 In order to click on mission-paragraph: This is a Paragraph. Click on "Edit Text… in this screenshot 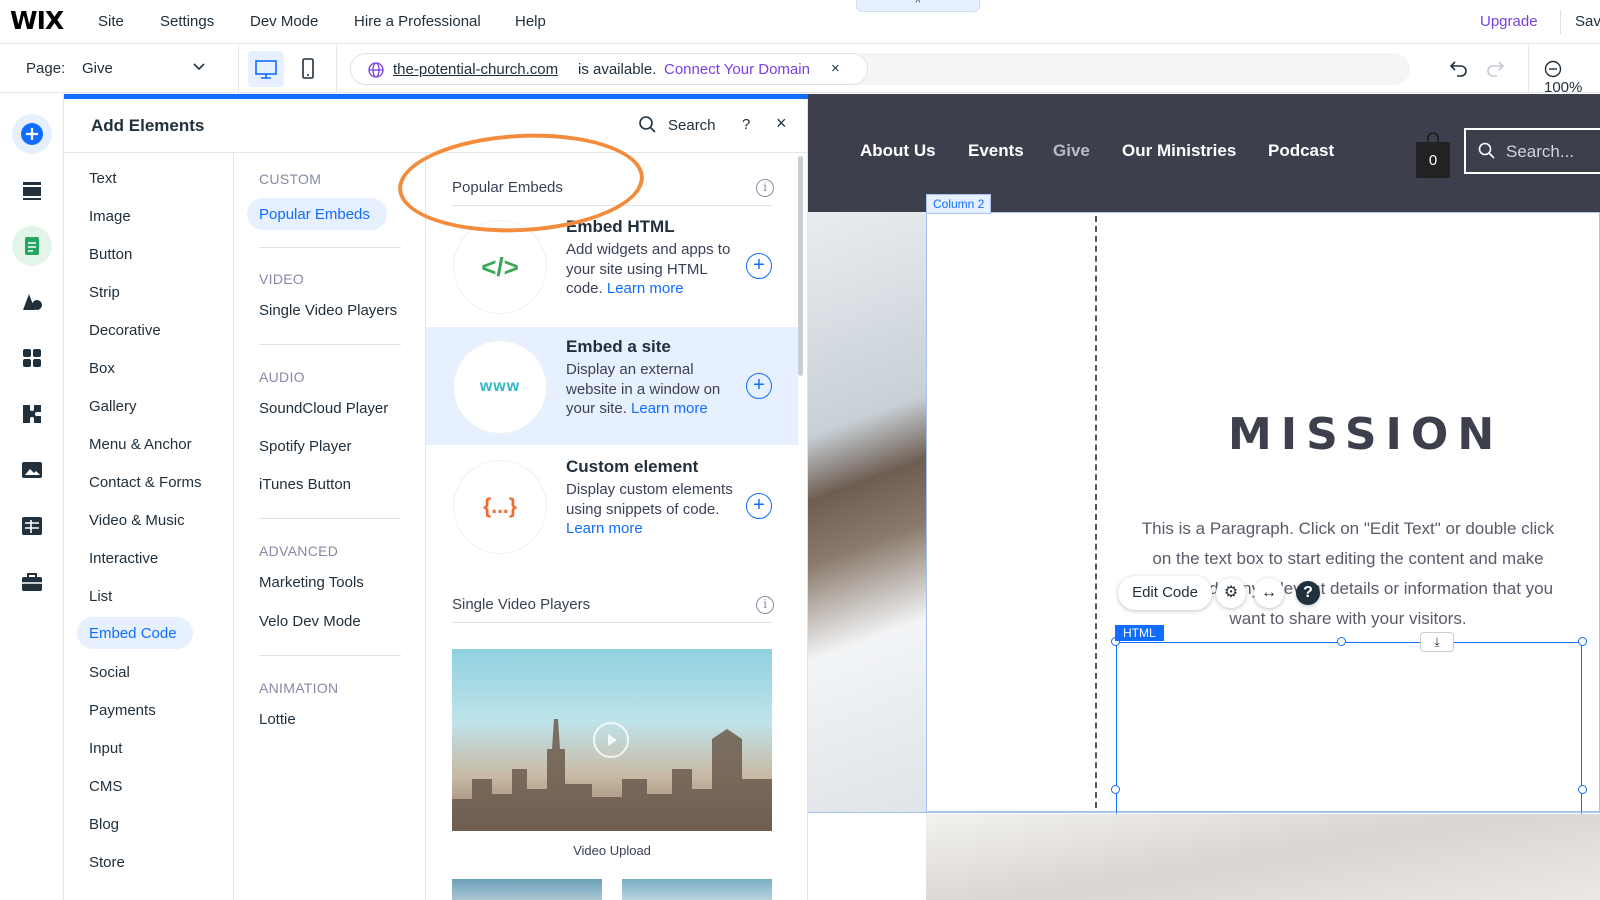, I will do `click(1348, 574)`.